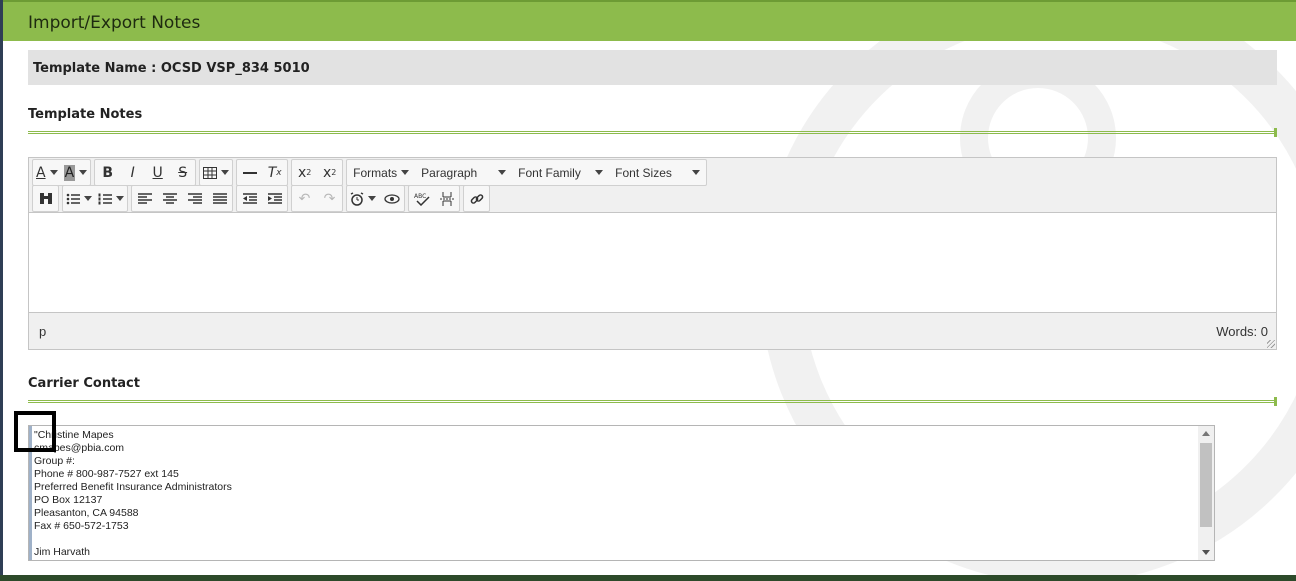 The image size is (1296, 581). I want to click on page-title: Import/Export Notes, so click(114, 23).